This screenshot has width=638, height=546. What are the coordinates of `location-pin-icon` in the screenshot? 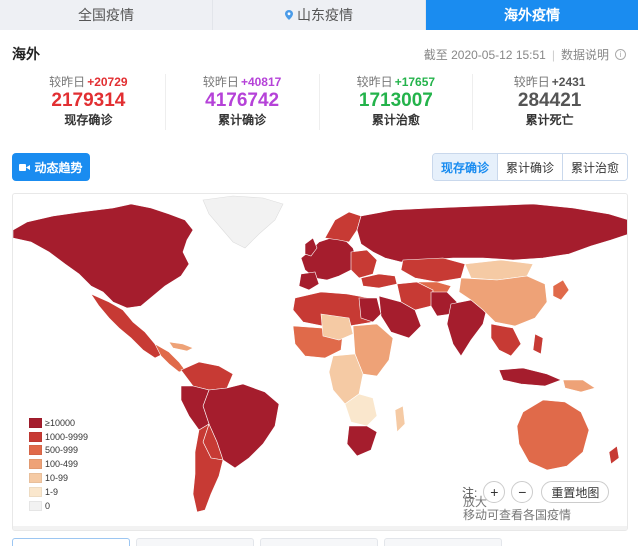 It's located at (289, 15).